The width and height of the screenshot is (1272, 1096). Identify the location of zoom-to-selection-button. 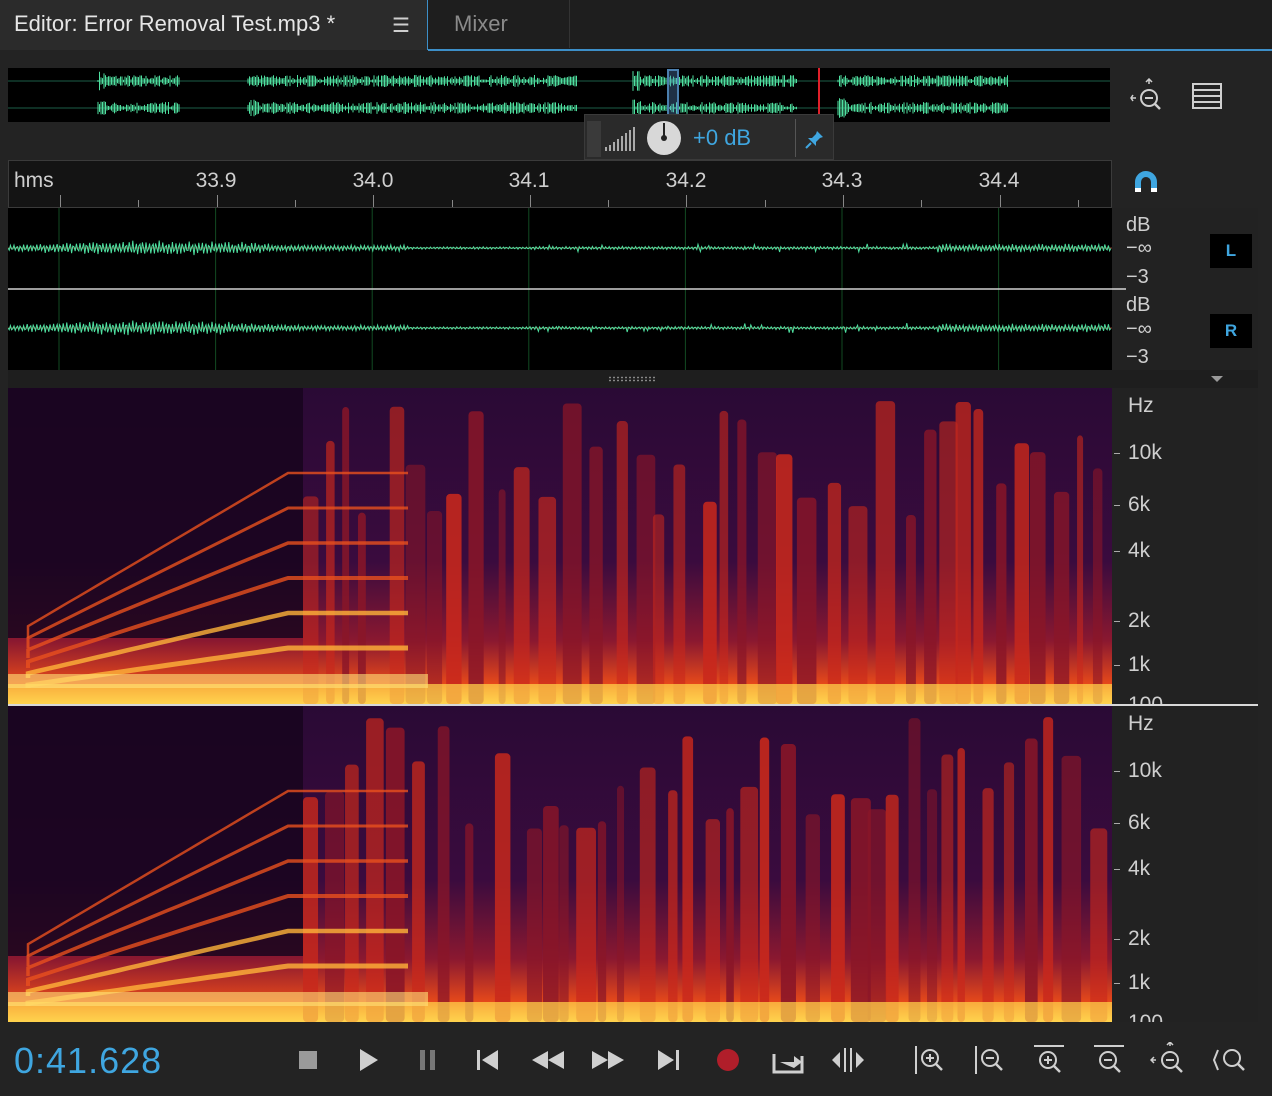
(1230, 1060).